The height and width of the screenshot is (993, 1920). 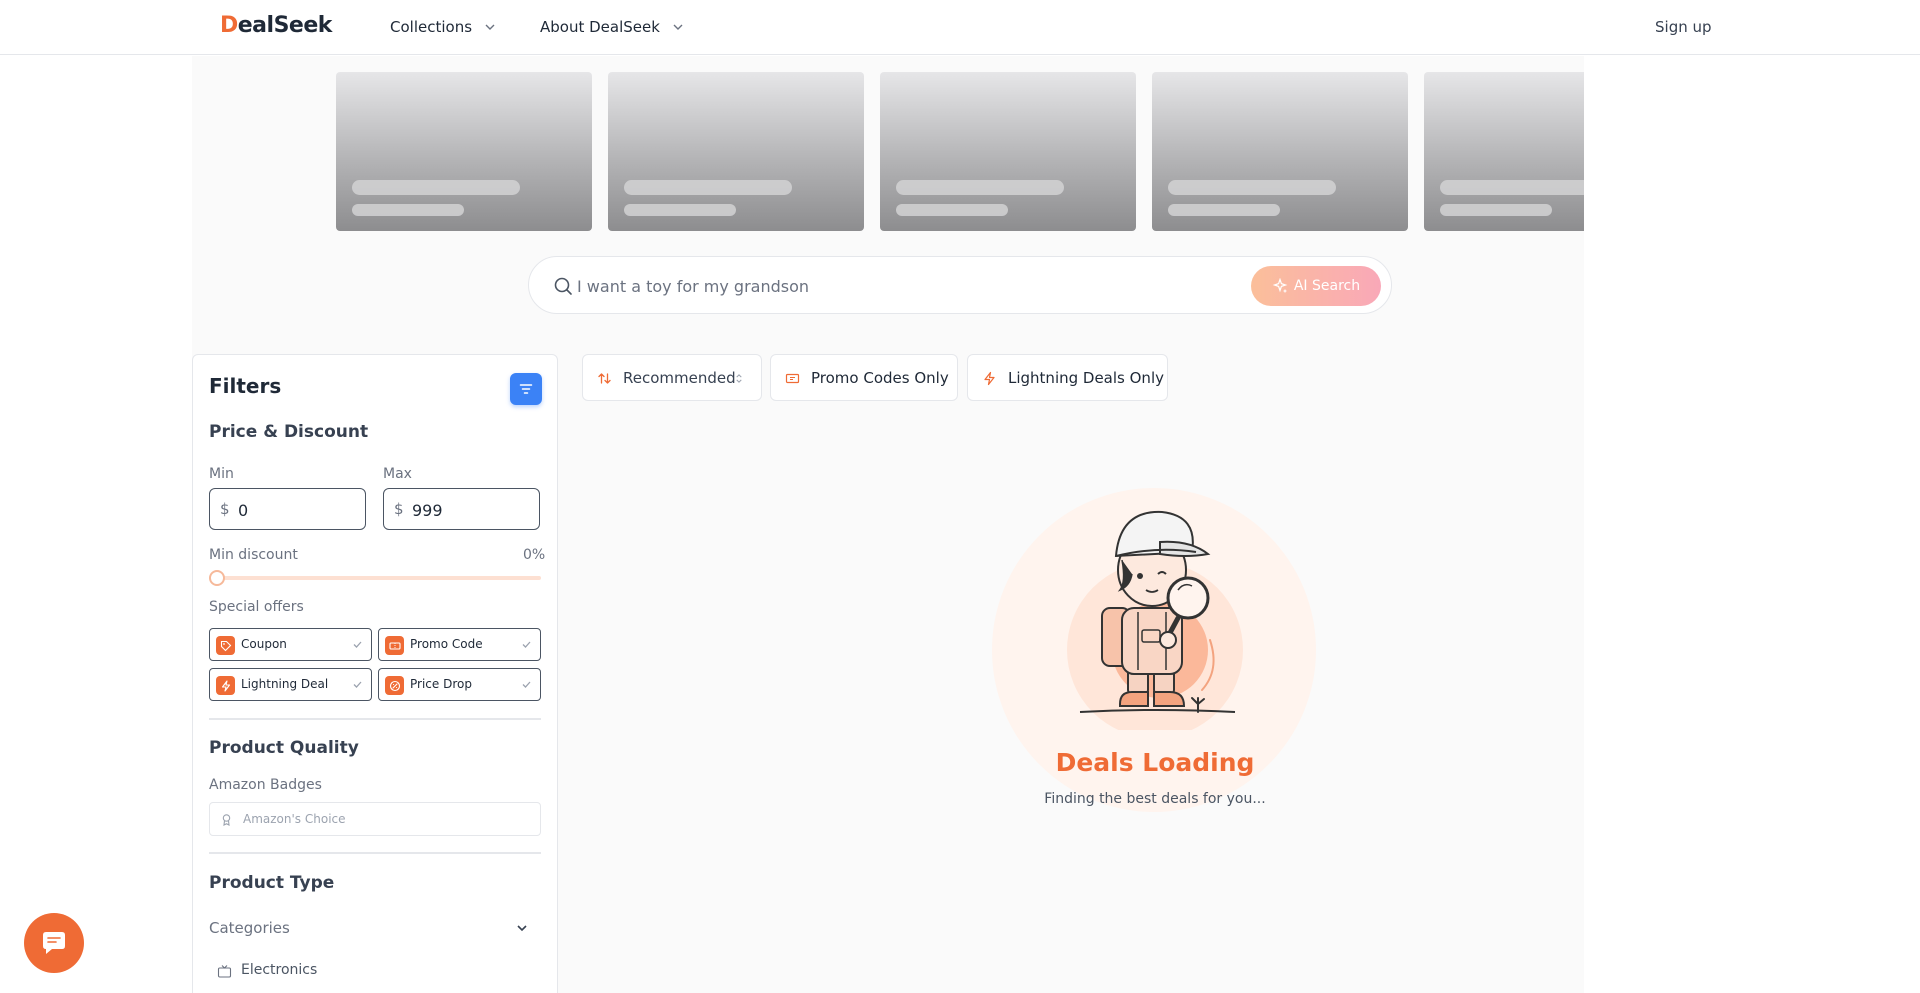 What do you see at coordinates (294, 819) in the screenshot?
I see `amazon-badges-placeholder: Amazon's Choice` at bounding box center [294, 819].